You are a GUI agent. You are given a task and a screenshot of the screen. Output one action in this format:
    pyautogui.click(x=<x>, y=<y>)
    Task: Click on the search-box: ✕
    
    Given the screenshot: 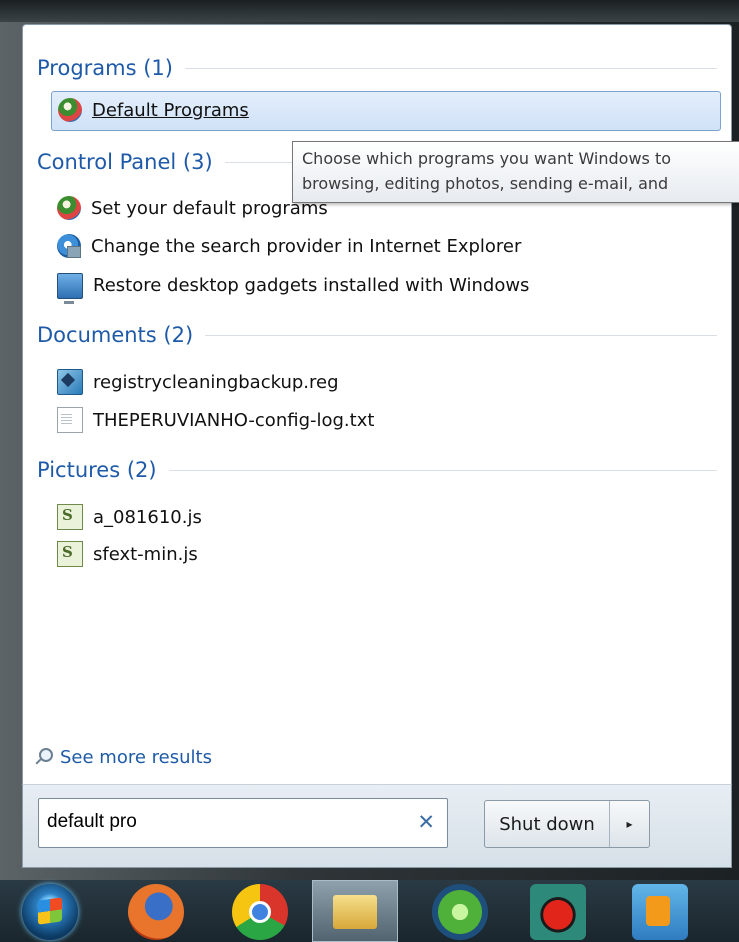 What is the action you would take?
    pyautogui.click(x=243, y=823)
    